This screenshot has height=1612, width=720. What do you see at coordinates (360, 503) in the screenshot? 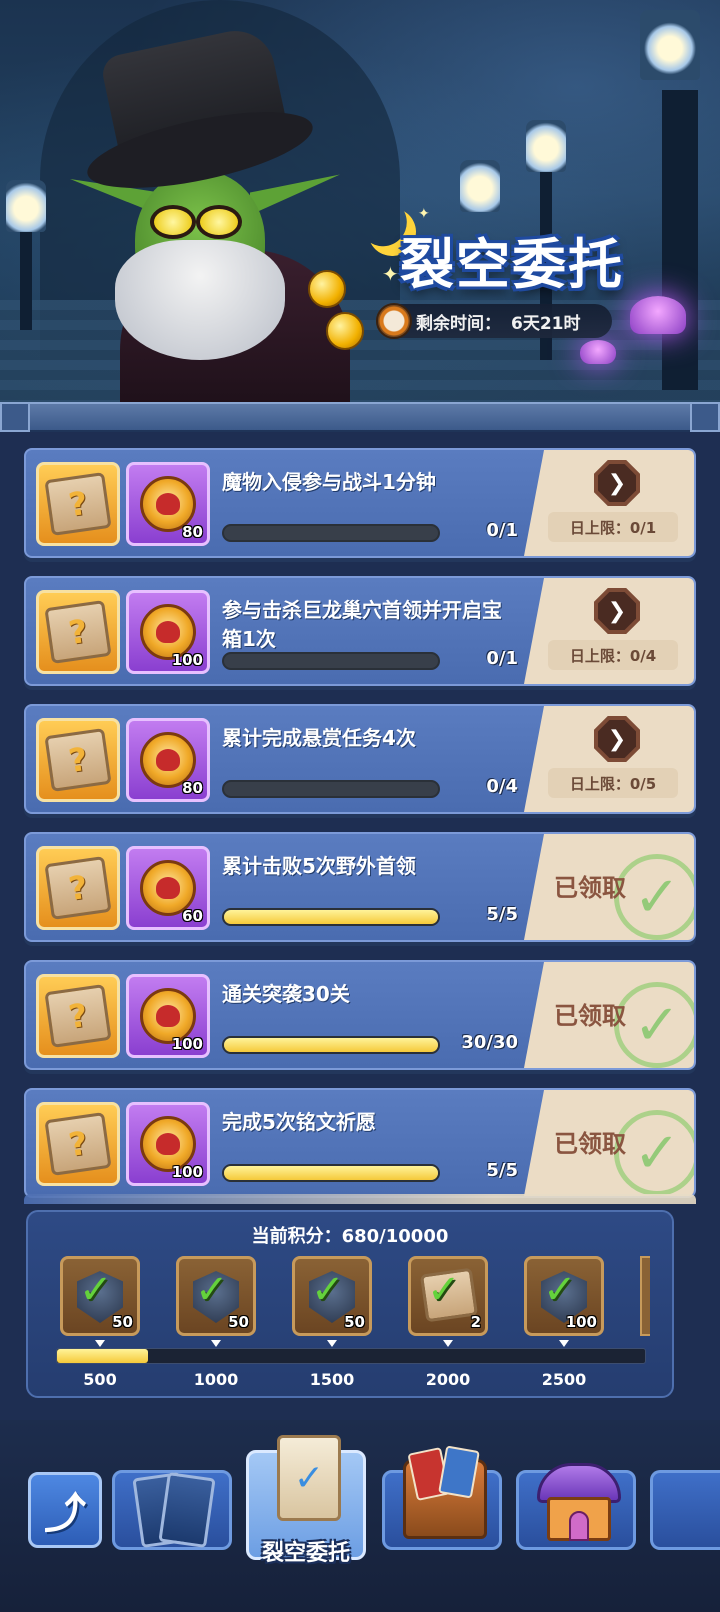
I see `quest-row: ? 80 魔物入侵参与战斗1分钟 0/1 ❯ 日上限：0/1` at bounding box center [360, 503].